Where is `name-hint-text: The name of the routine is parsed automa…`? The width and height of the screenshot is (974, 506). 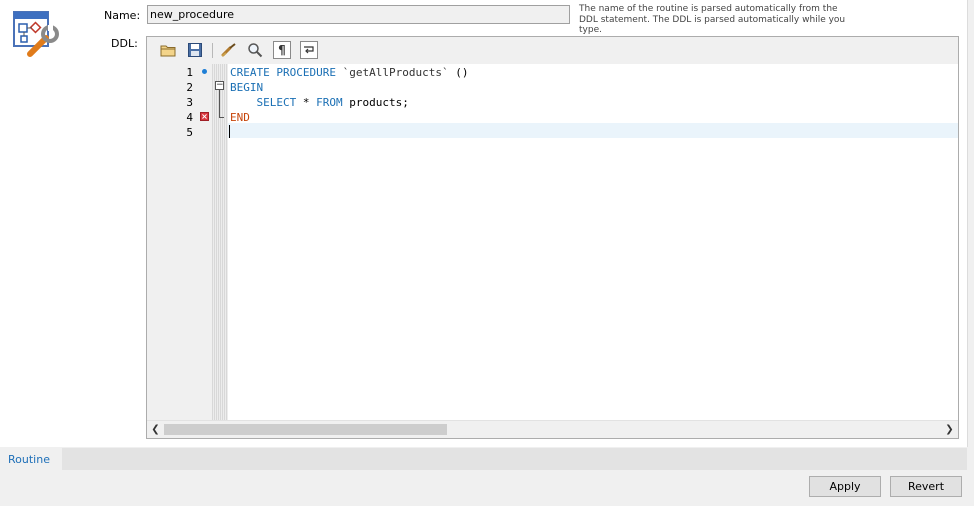 name-hint-text: The name of the routine is parsed automa… is located at coordinates (712, 19).